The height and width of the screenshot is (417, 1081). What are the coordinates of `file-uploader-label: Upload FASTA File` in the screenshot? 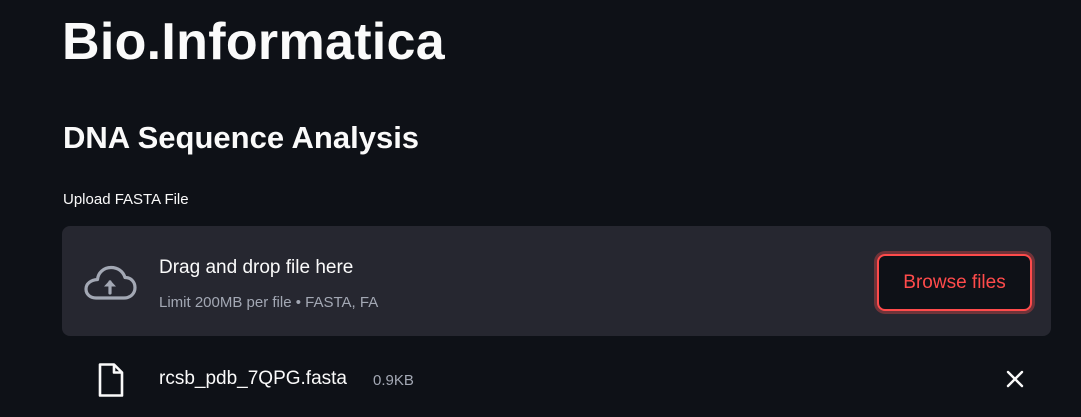 It's located at (126, 199).